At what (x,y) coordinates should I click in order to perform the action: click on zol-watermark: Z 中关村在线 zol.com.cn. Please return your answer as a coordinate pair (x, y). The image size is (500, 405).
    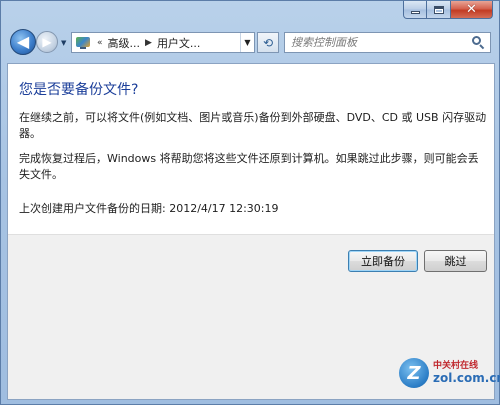
    Looking at the image, I should click on (449, 375).